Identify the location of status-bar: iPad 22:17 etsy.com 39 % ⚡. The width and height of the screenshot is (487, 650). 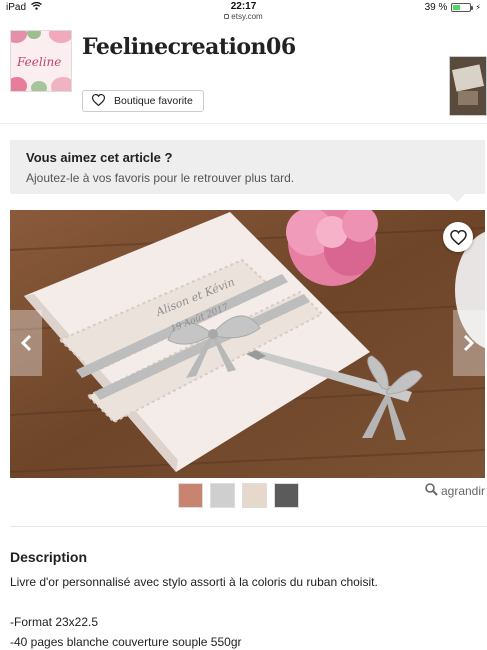
(243, 12).